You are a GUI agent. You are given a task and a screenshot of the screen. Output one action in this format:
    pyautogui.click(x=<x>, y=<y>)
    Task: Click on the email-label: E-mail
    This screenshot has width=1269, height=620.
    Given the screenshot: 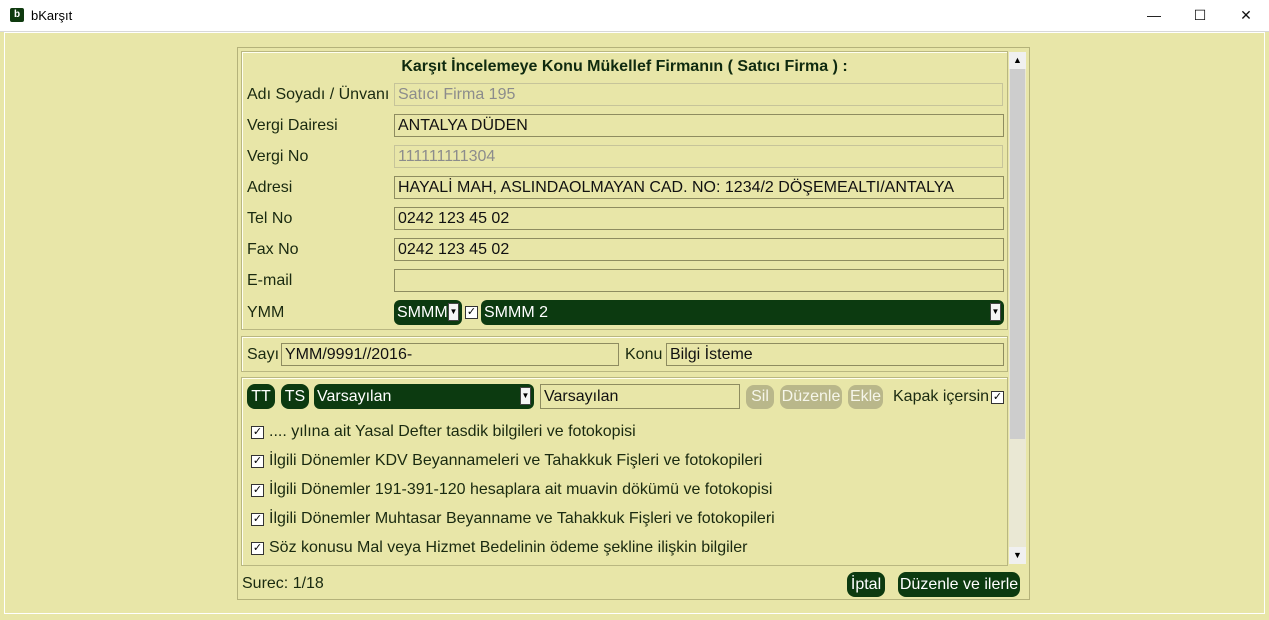 What is the action you would take?
    pyautogui.click(x=270, y=280)
    